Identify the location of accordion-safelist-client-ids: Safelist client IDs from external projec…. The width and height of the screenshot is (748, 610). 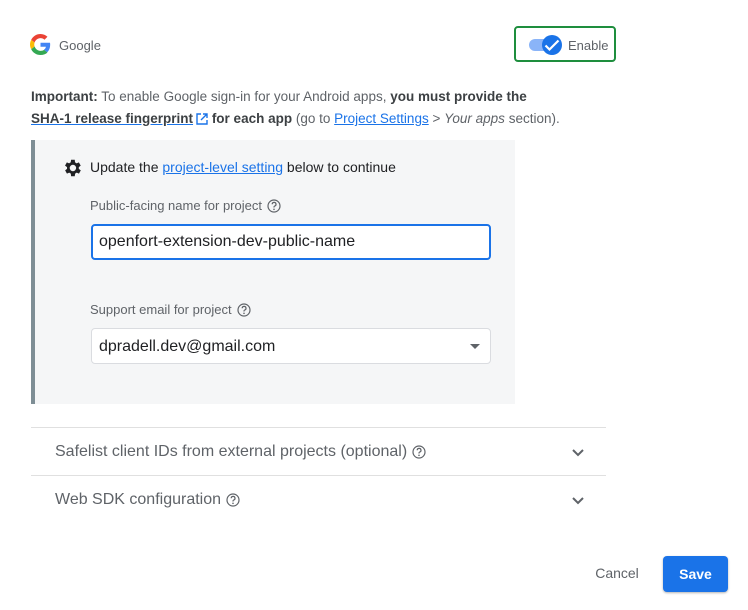
(318, 451).